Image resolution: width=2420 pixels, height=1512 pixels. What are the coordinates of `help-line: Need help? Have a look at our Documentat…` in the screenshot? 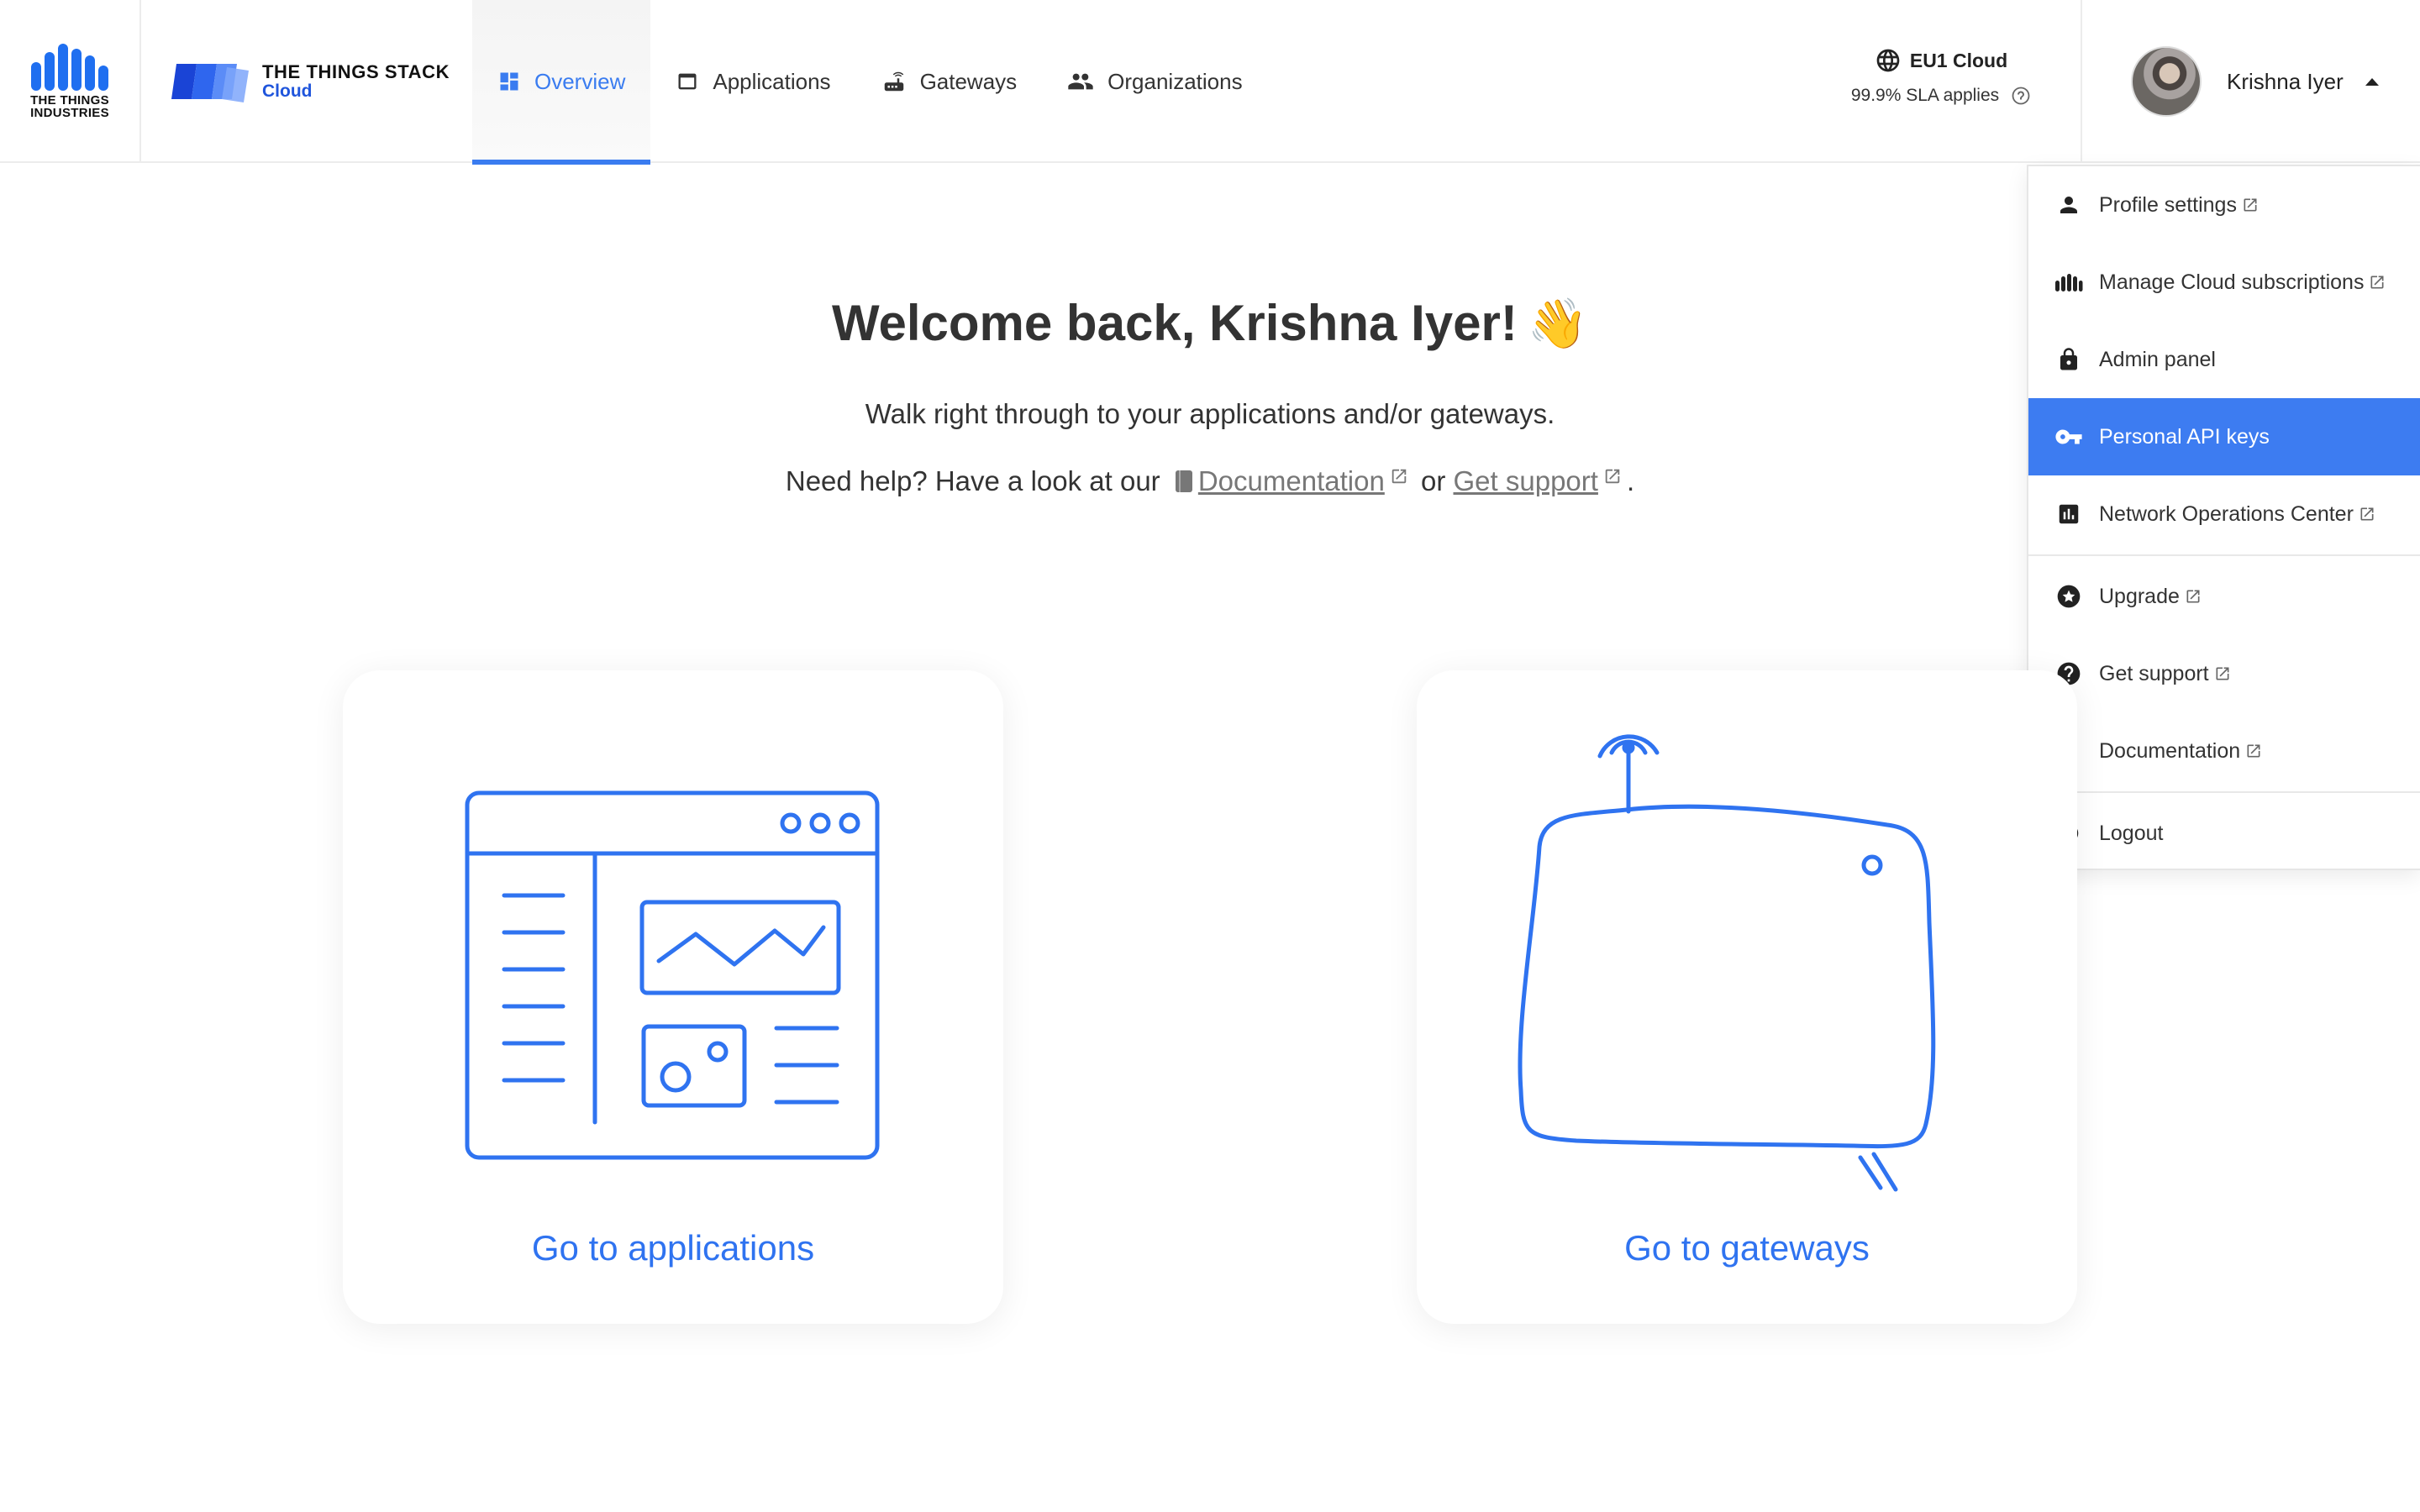 It's located at (1210, 481).